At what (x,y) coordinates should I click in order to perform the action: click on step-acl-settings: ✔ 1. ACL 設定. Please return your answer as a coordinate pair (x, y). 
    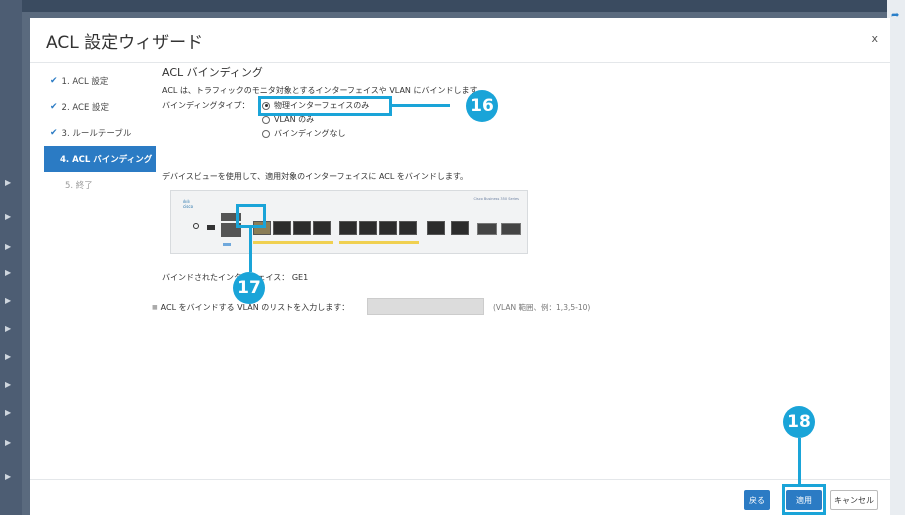
    Looking at the image, I should click on (100, 81).